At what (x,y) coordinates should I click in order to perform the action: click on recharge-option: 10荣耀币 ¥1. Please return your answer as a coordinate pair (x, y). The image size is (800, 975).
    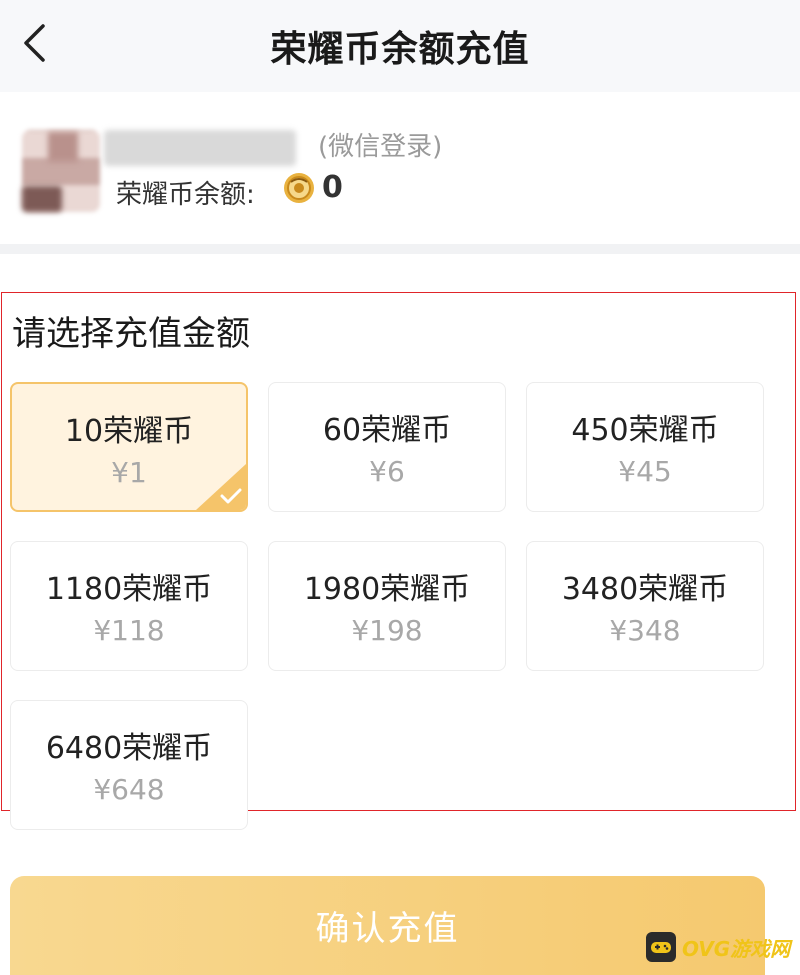
    Looking at the image, I should click on (129, 447).